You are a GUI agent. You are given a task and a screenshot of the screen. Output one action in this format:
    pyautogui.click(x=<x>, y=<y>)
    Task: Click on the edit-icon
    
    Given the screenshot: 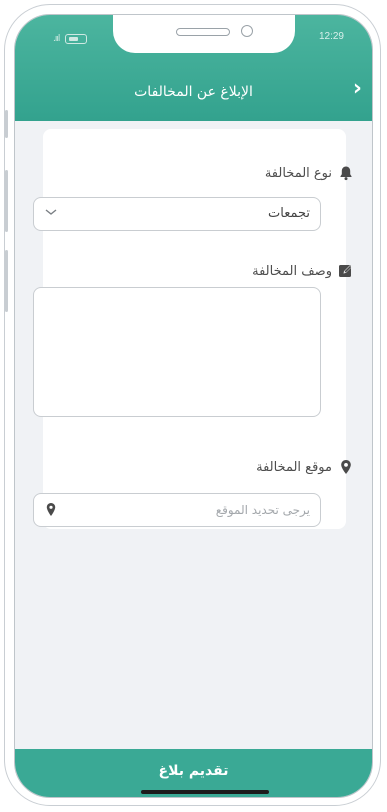 What is the action you would take?
    pyautogui.click(x=345, y=271)
    